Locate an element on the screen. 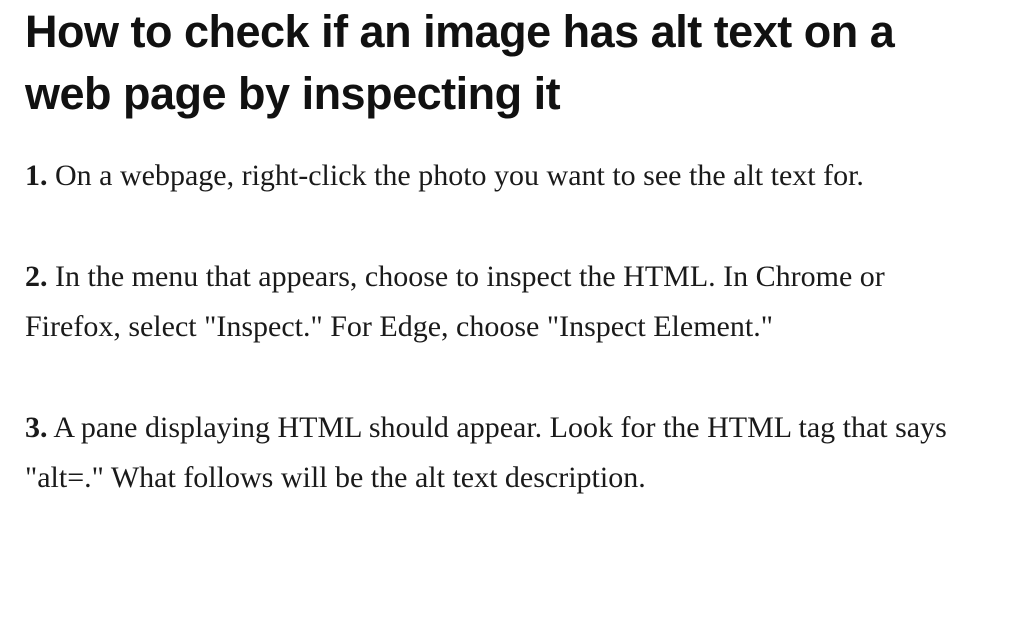 The height and width of the screenshot is (634, 1020). step-3-number: 3. is located at coordinates (36, 427).